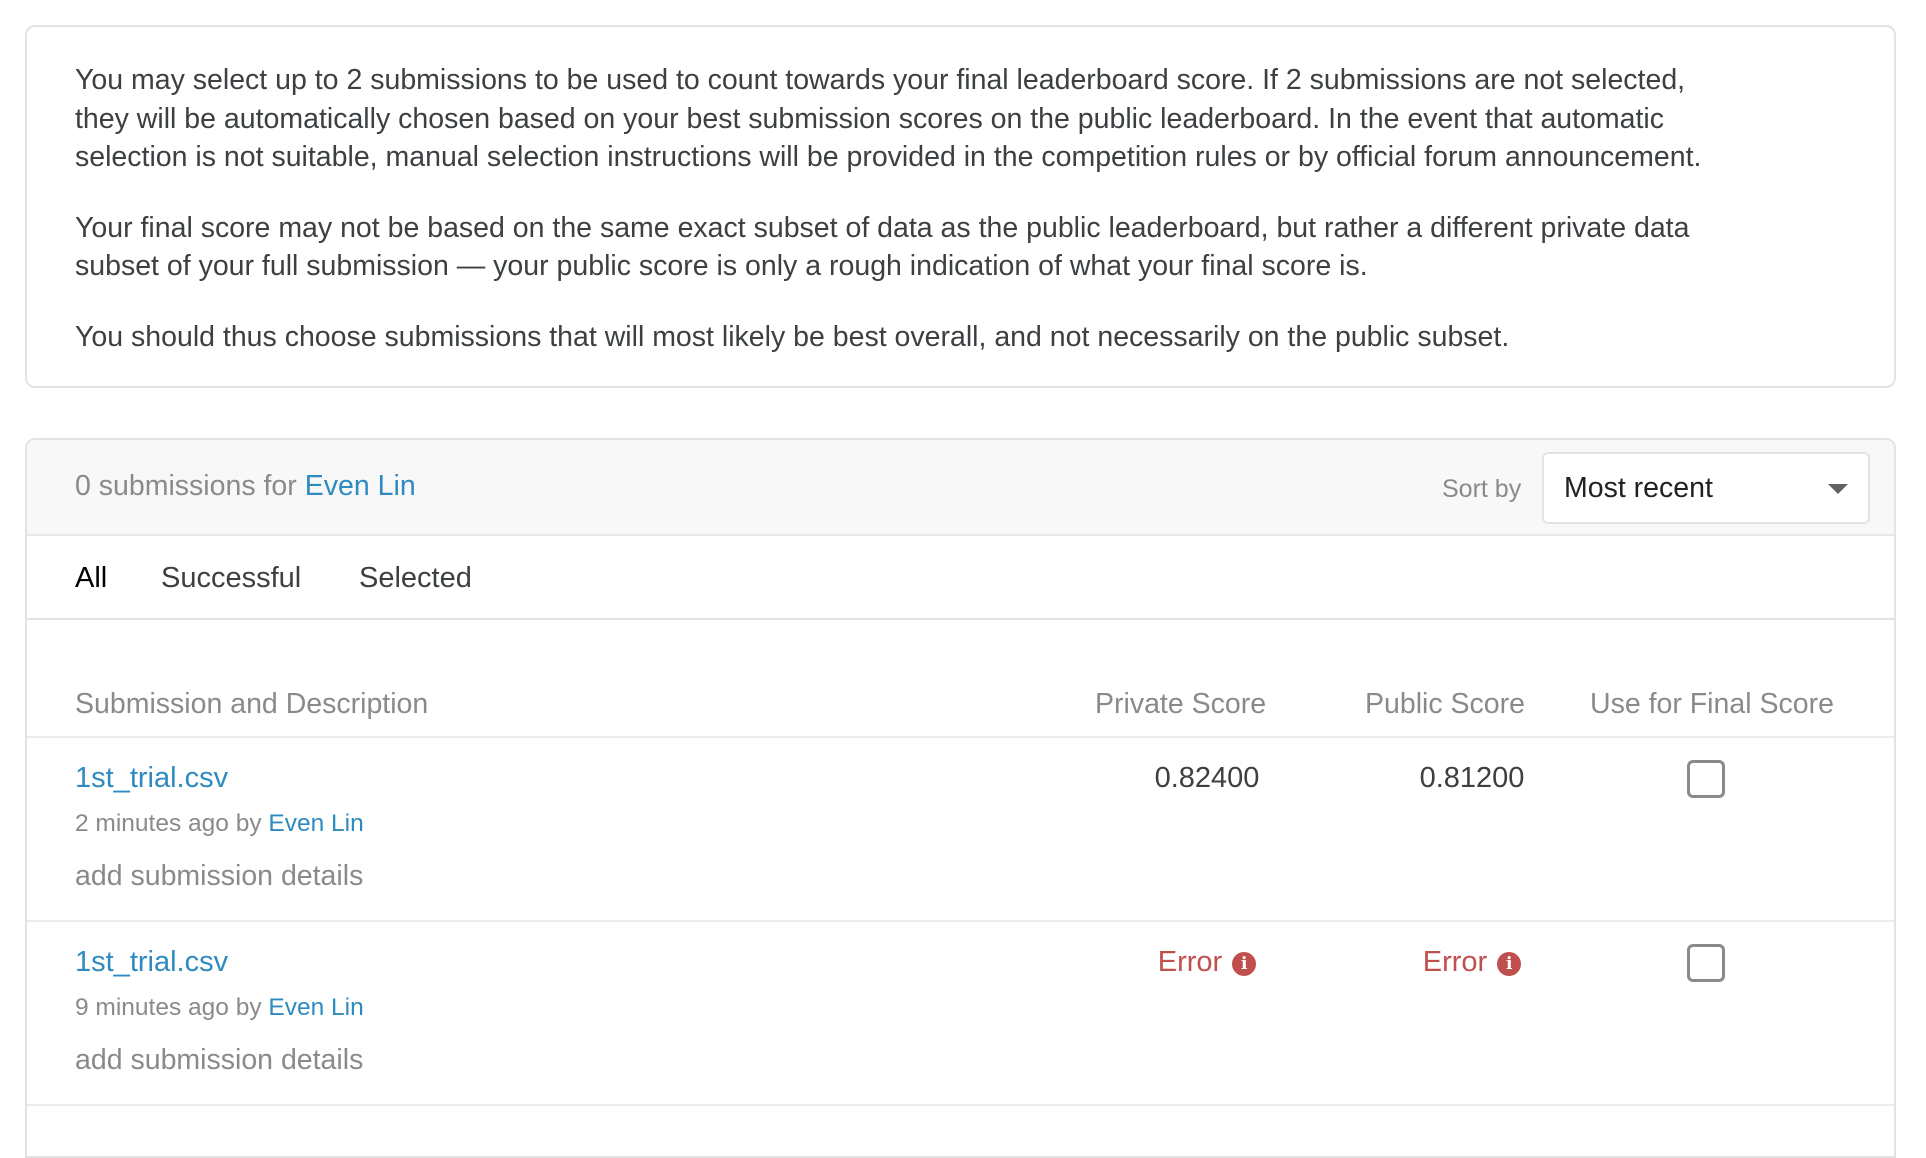 This screenshot has height=1158, width=1926. What do you see at coordinates (91, 578) in the screenshot?
I see `tab-all: All` at bounding box center [91, 578].